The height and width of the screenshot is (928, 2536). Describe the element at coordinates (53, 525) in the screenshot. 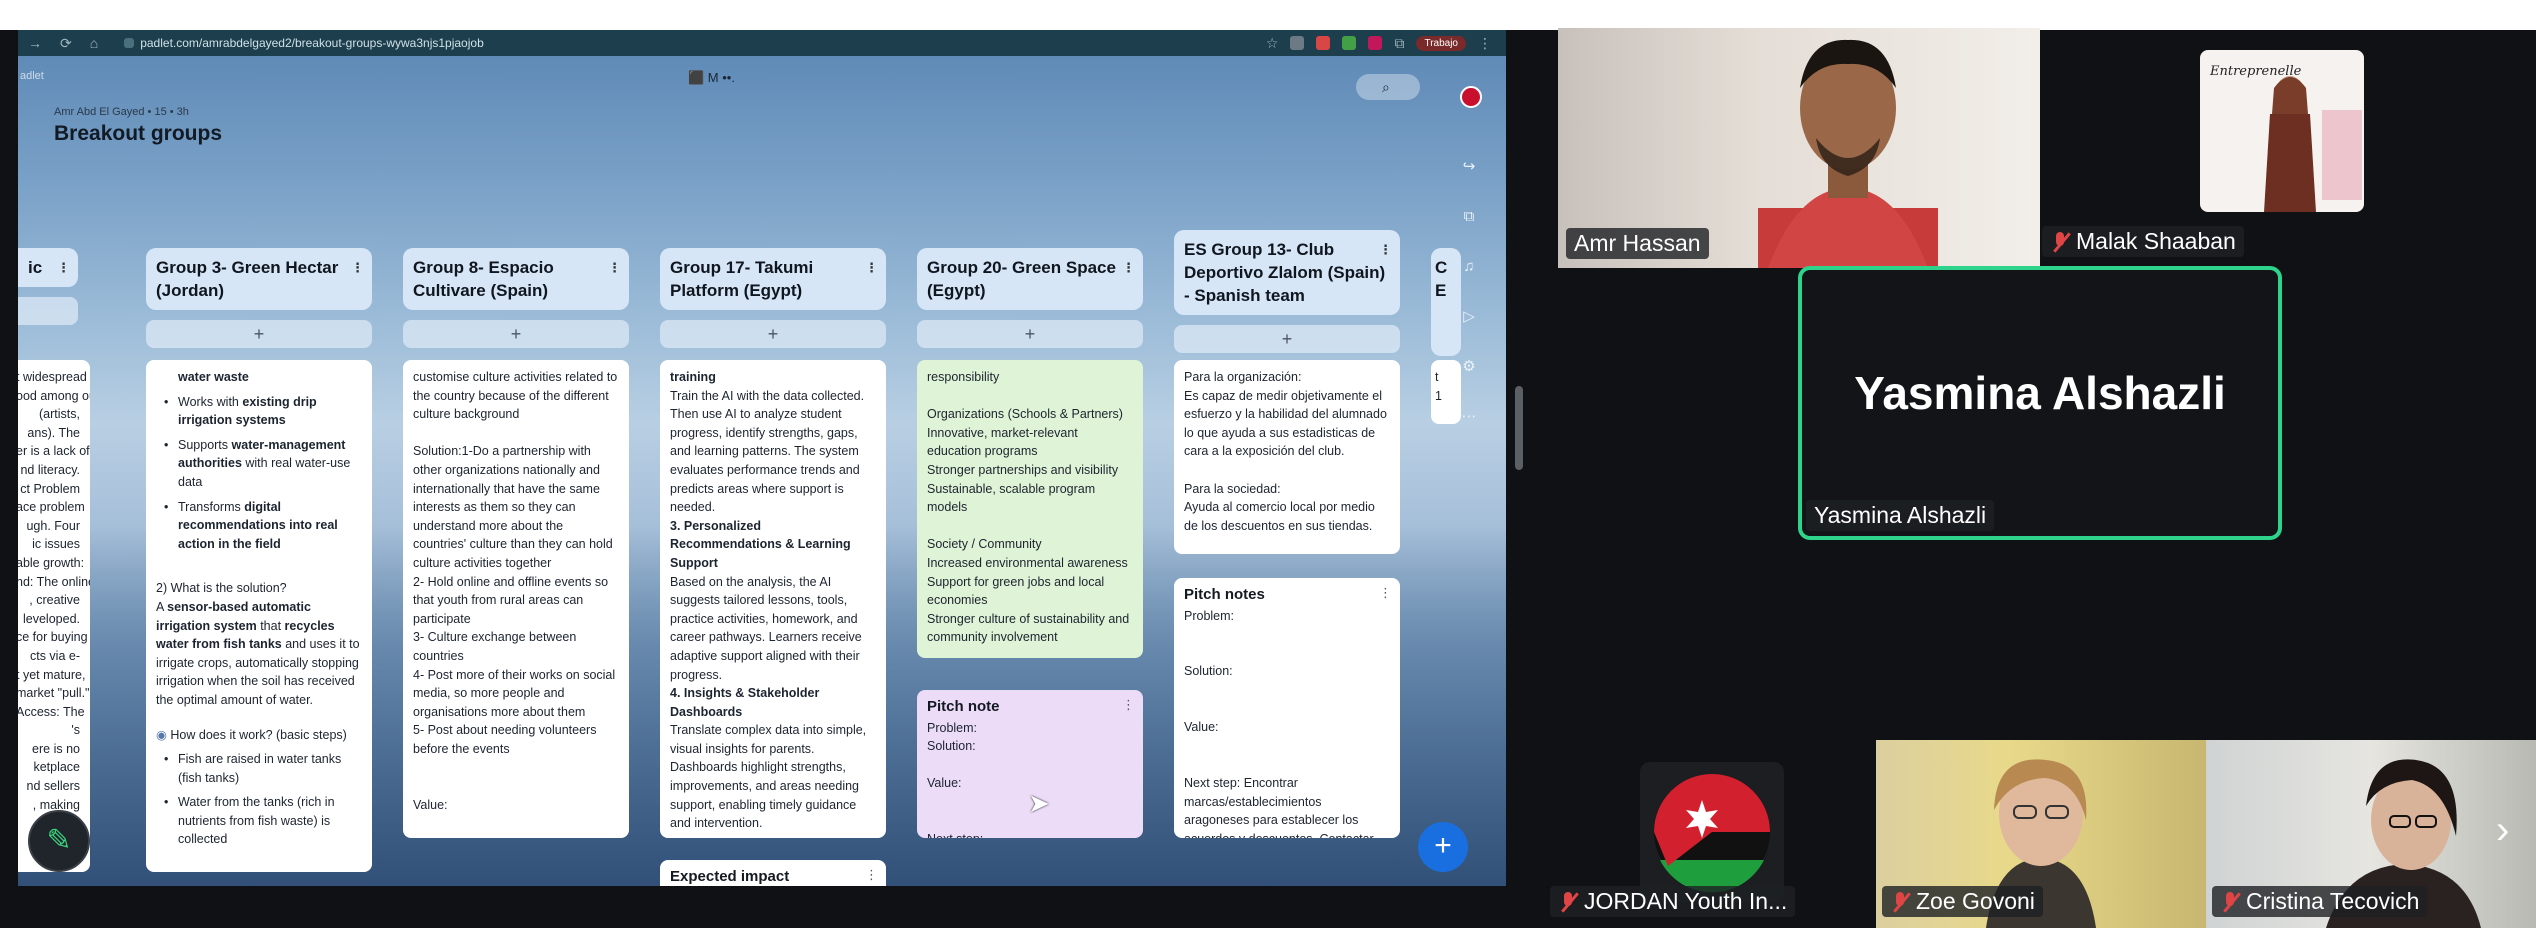

I see `post-line: ugh. Four` at that location.